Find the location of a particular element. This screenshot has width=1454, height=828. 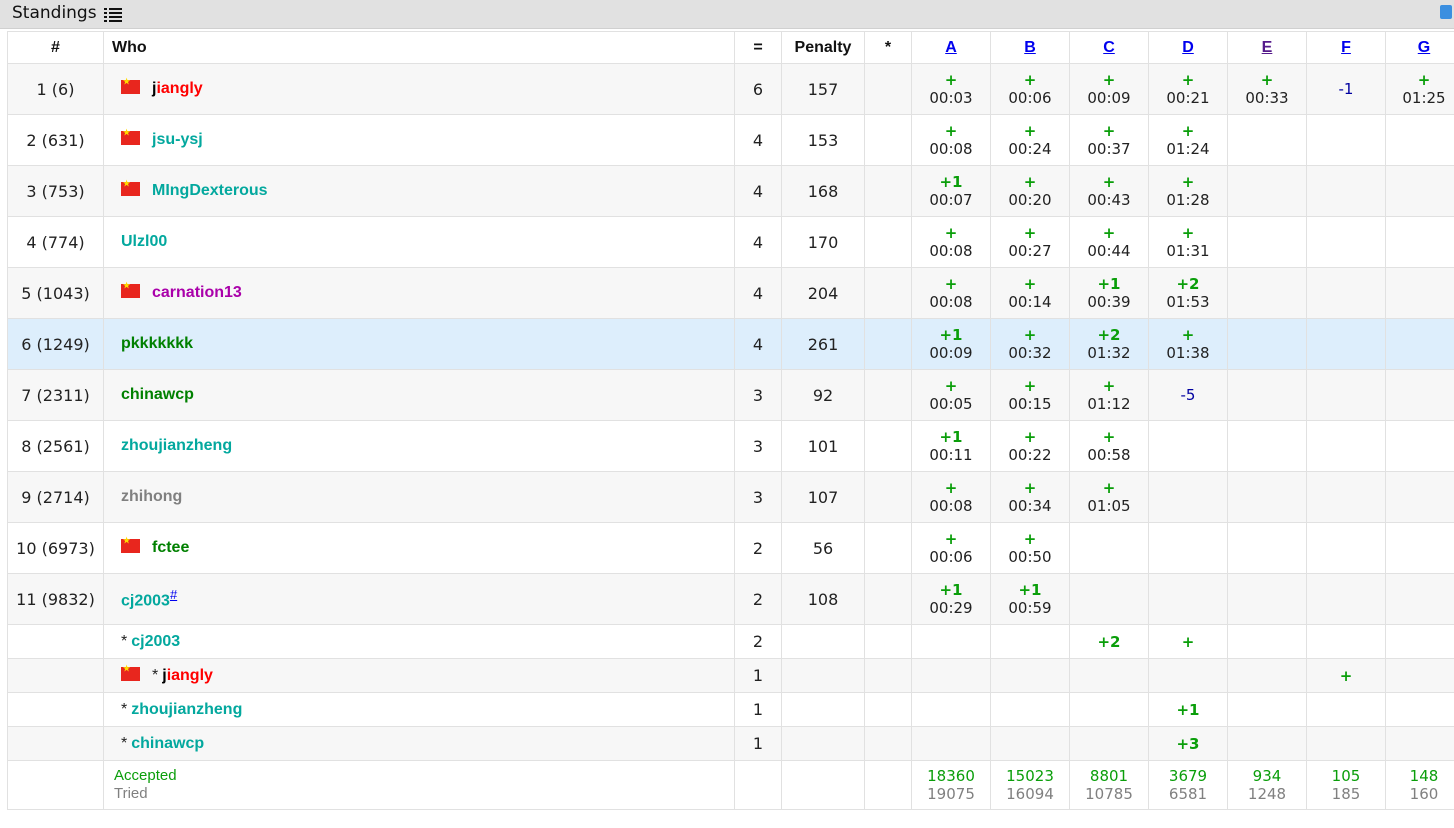

participant-link: carnation13 is located at coordinates (197, 292).